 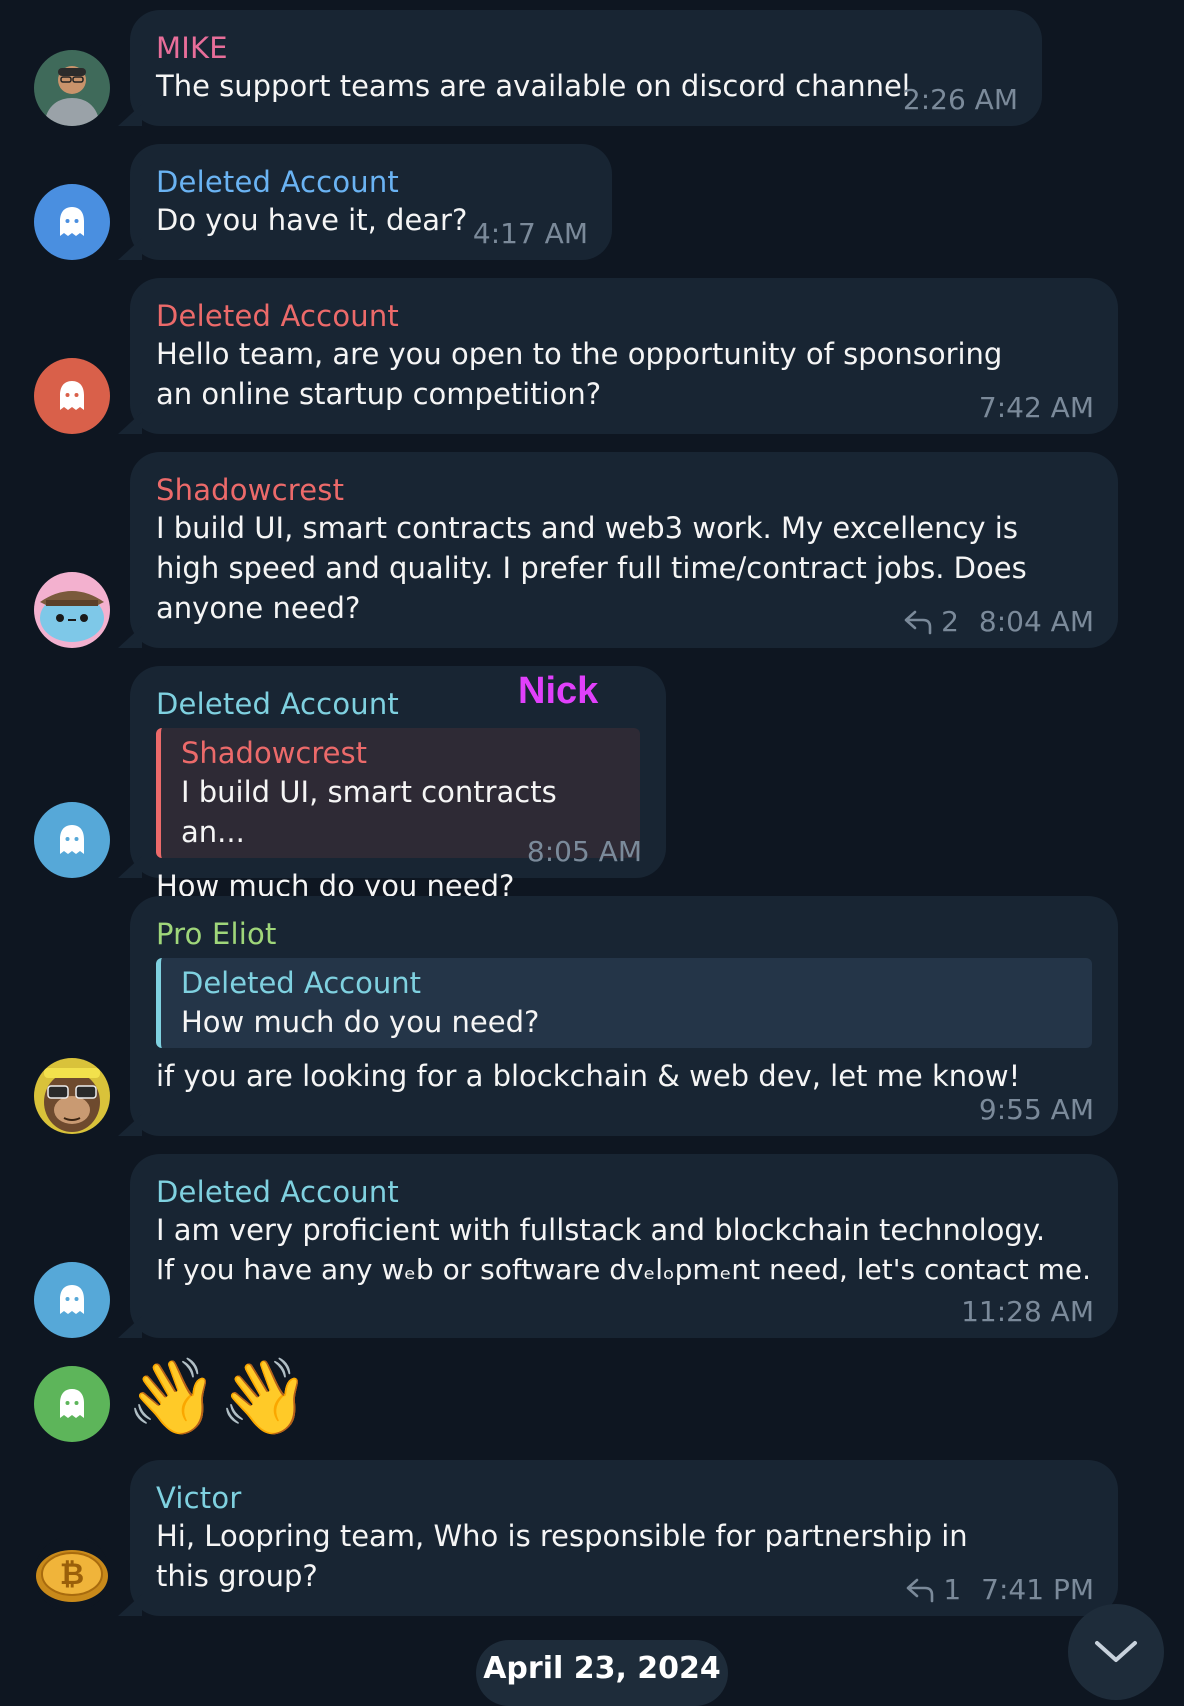 I want to click on user-photo-avatar, so click(x=72, y=88).